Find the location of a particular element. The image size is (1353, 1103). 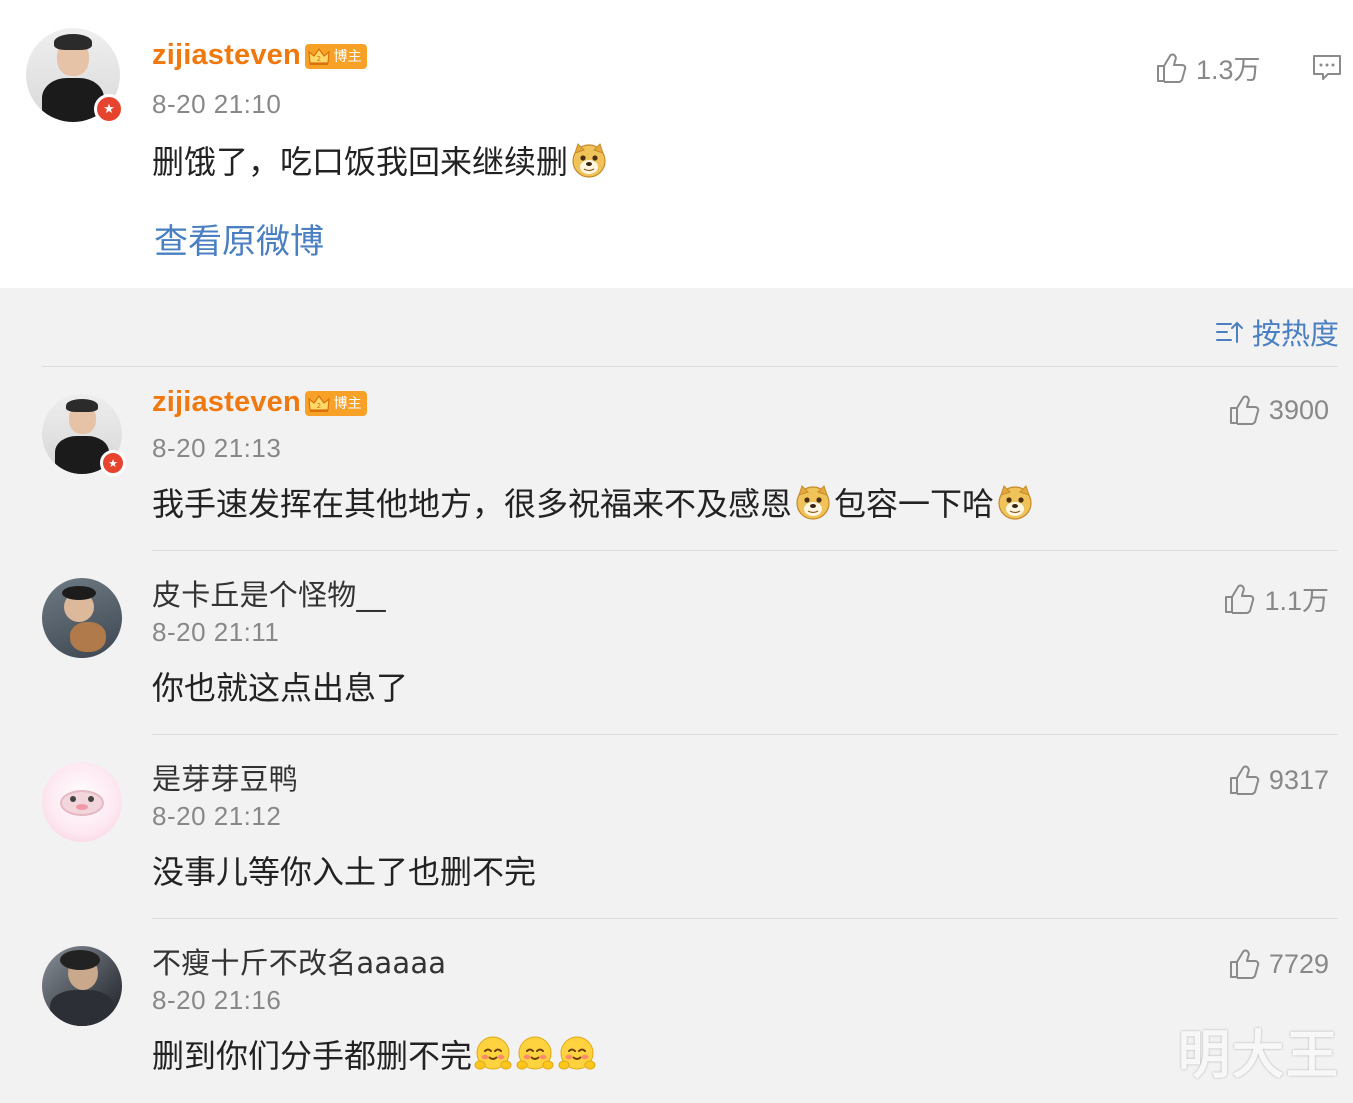

sort-icon is located at coordinates (1229, 332).